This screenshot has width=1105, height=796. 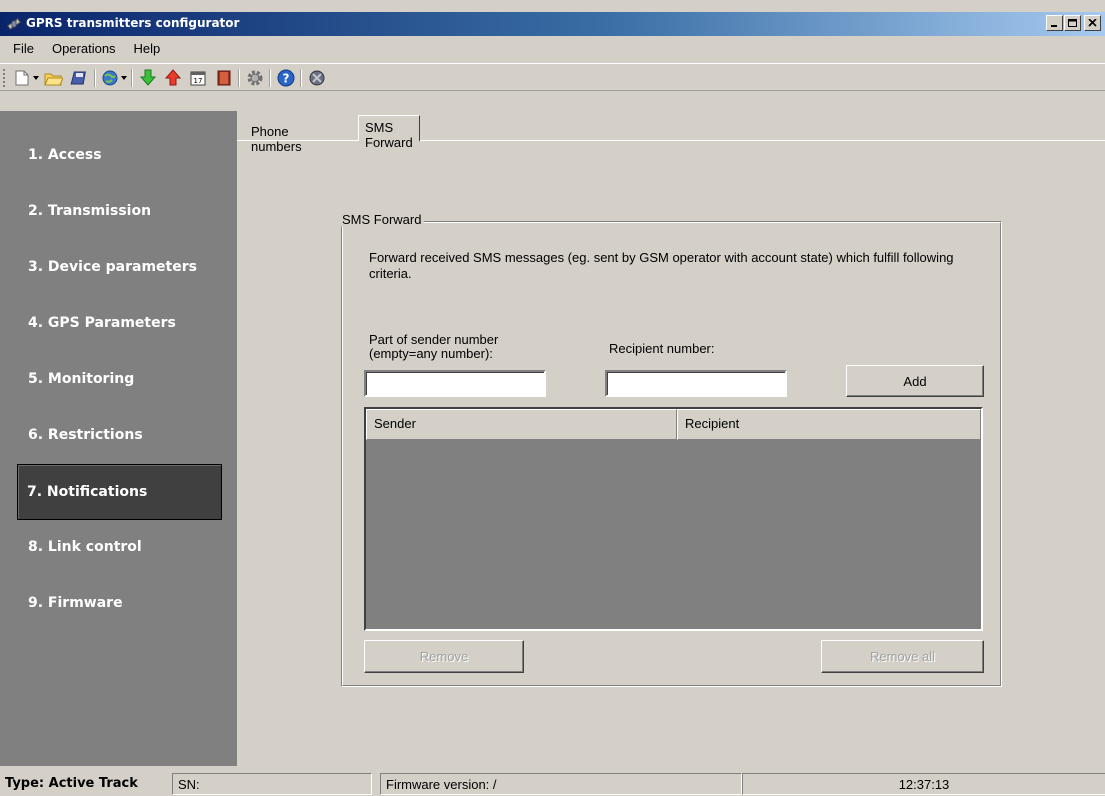 I want to click on sidebar-item-link-control: 8. Link control, so click(x=102, y=547).